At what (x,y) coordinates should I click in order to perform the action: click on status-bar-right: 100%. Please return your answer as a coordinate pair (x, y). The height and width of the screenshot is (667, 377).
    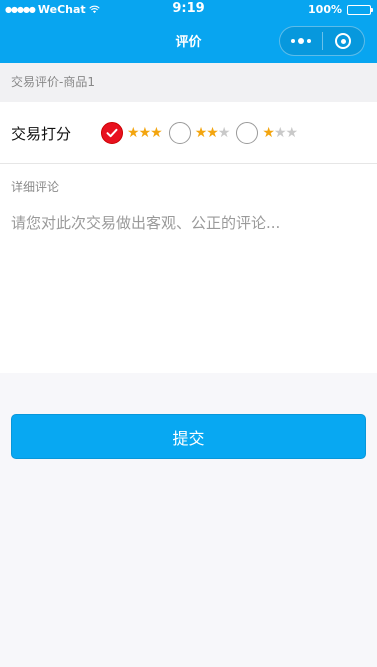
    Looking at the image, I should click on (340, 9).